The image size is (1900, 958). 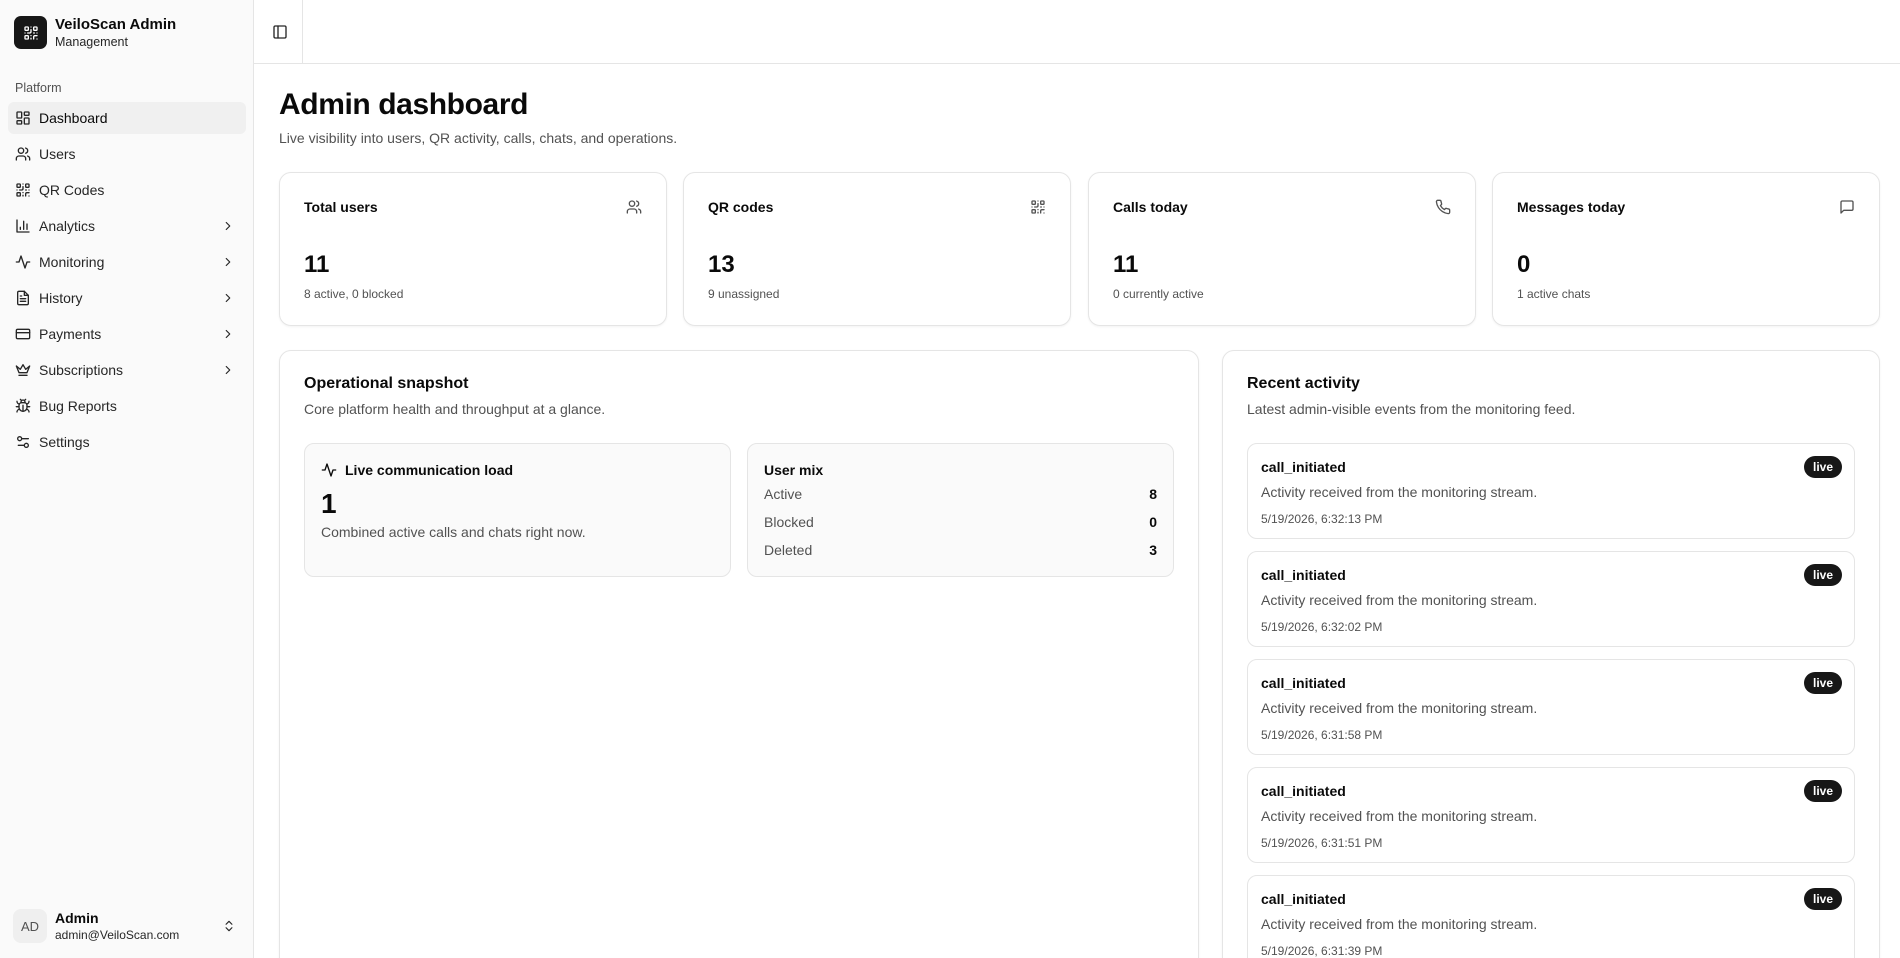 What do you see at coordinates (229, 926) in the screenshot?
I see `chevrons-up-down-icon` at bounding box center [229, 926].